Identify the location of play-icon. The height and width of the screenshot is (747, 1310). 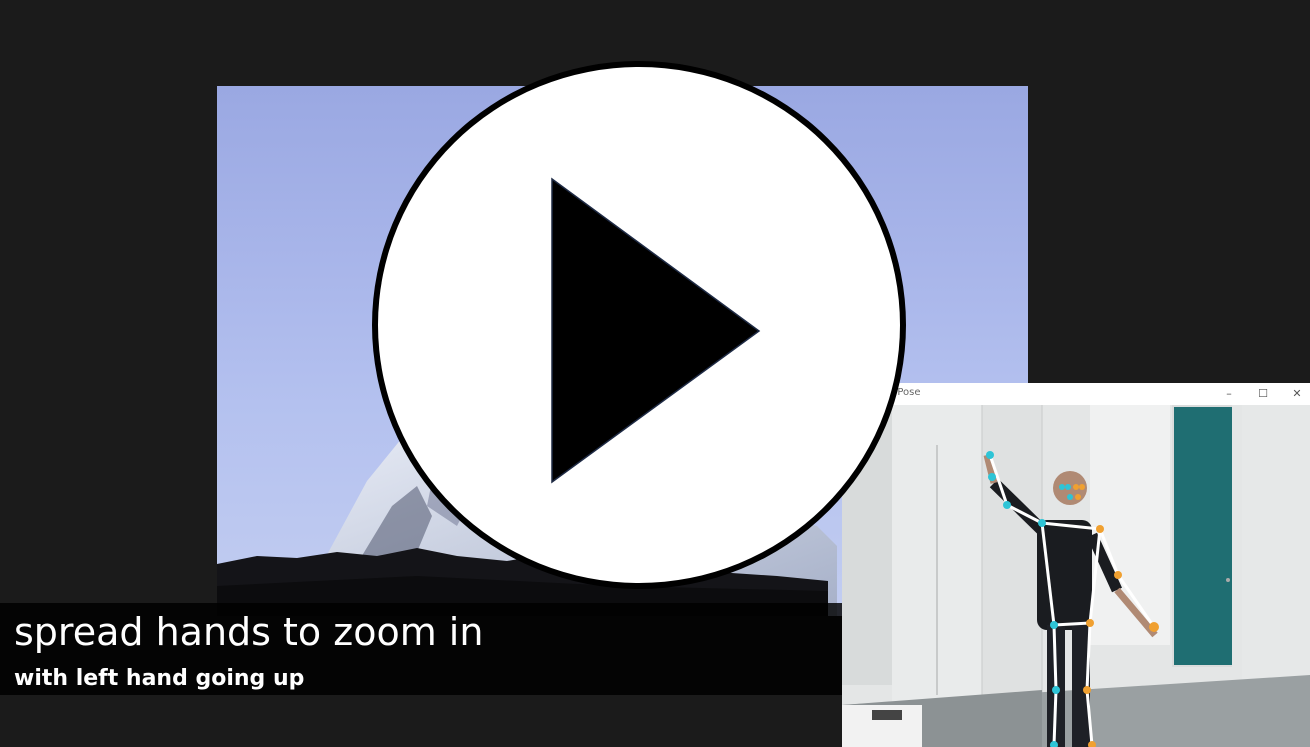
(656, 330).